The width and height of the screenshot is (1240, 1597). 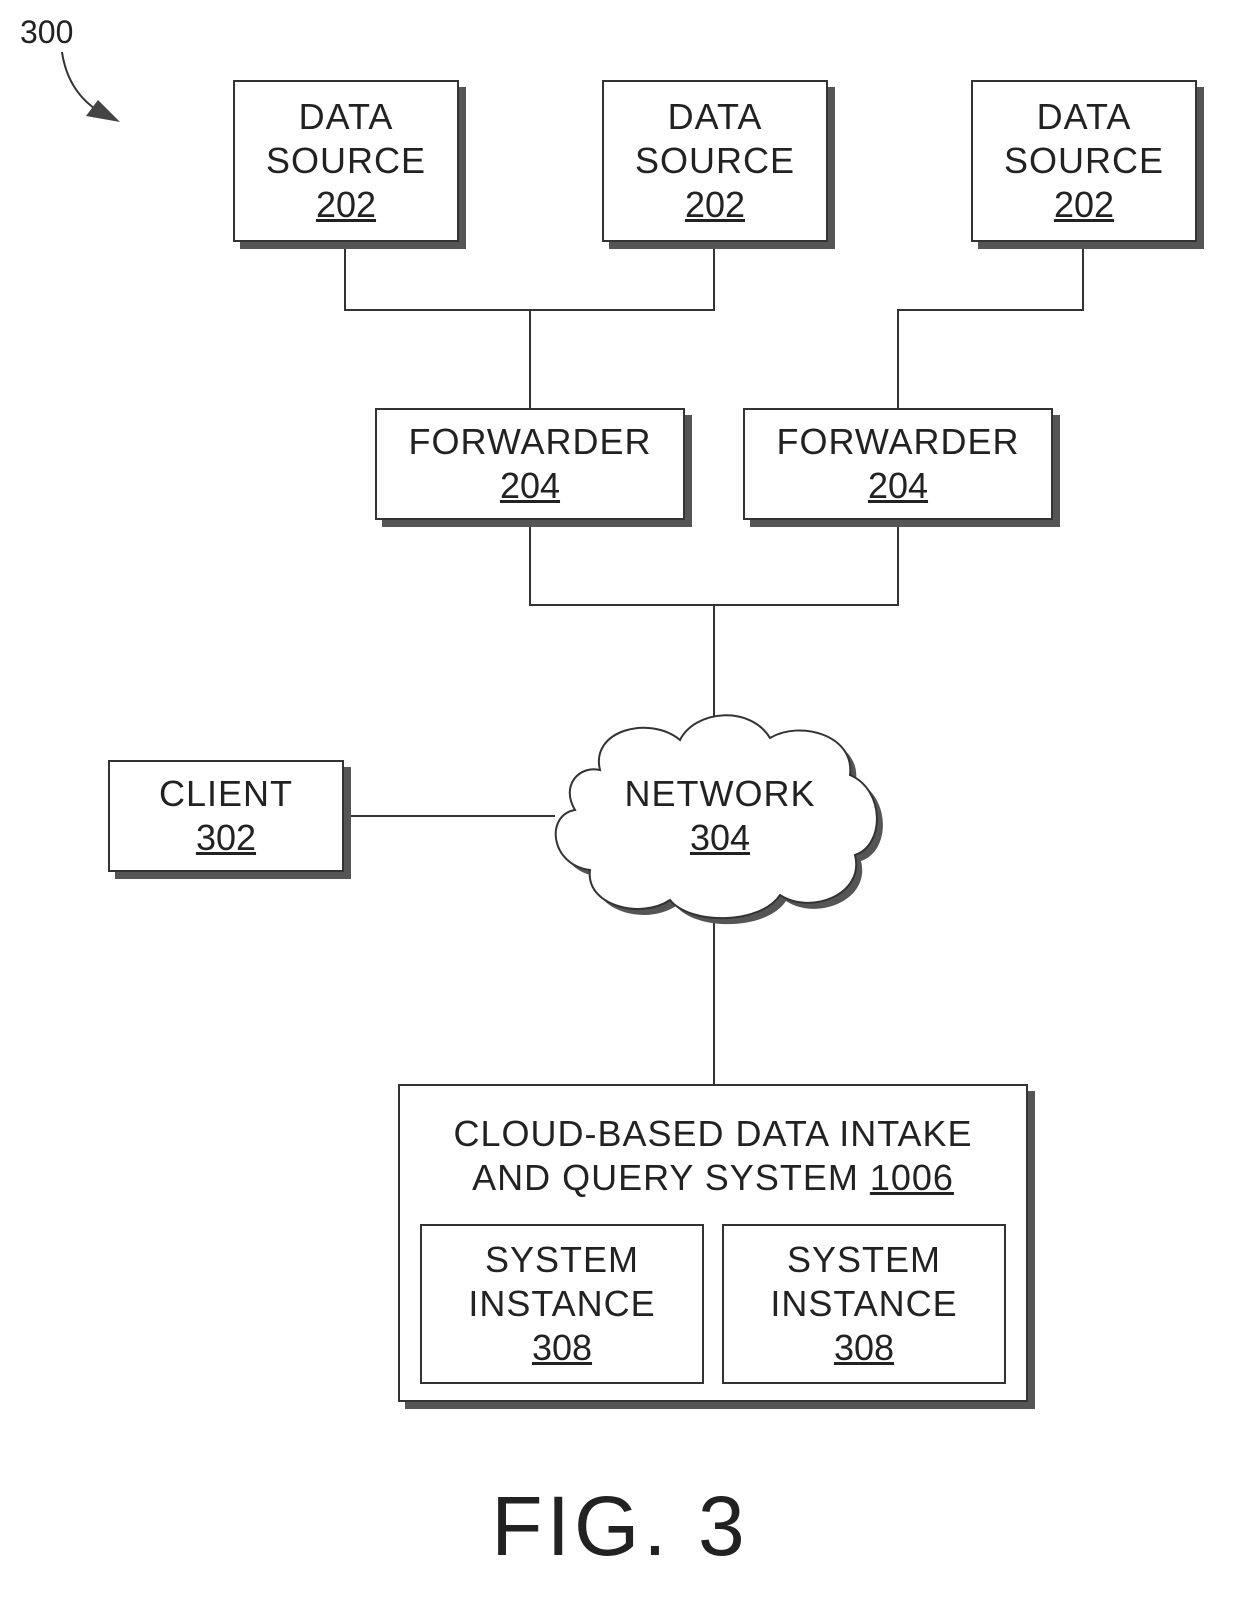 What do you see at coordinates (665, 1177) in the screenshot?
I see `cloud-system-label-text: AND QUERY SYSTEM` at bounding box center [665, 1177].